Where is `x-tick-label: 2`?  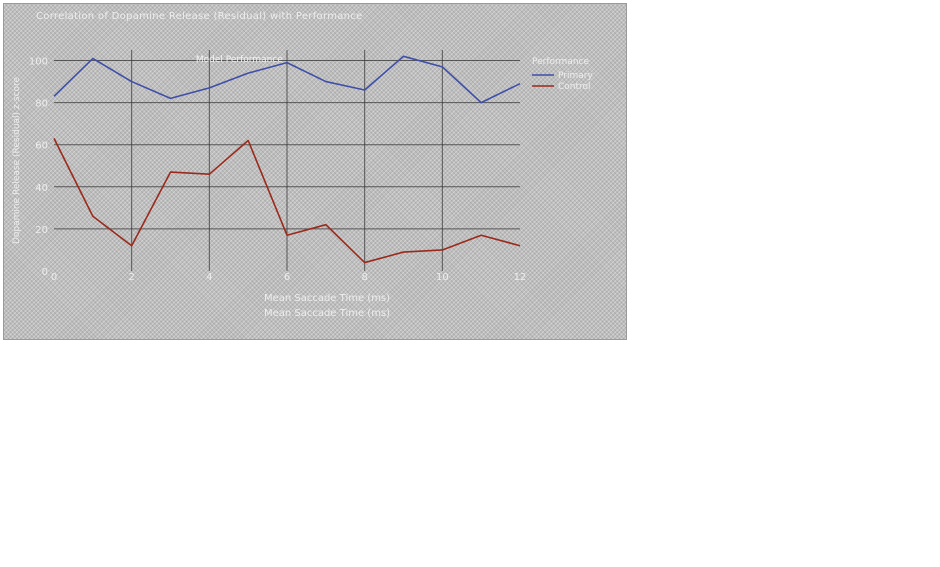
x-tick-label: 2 is located at coordinates (131, 277).